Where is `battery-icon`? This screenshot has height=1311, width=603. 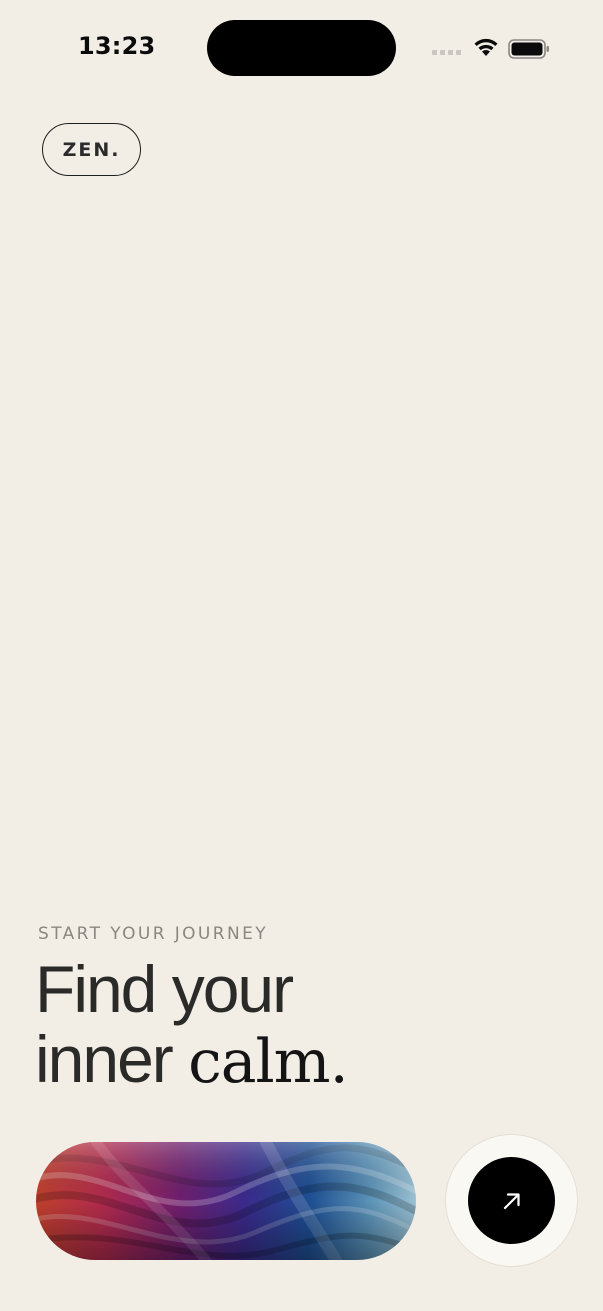
battery-icon is located at coordinates (528, 49).